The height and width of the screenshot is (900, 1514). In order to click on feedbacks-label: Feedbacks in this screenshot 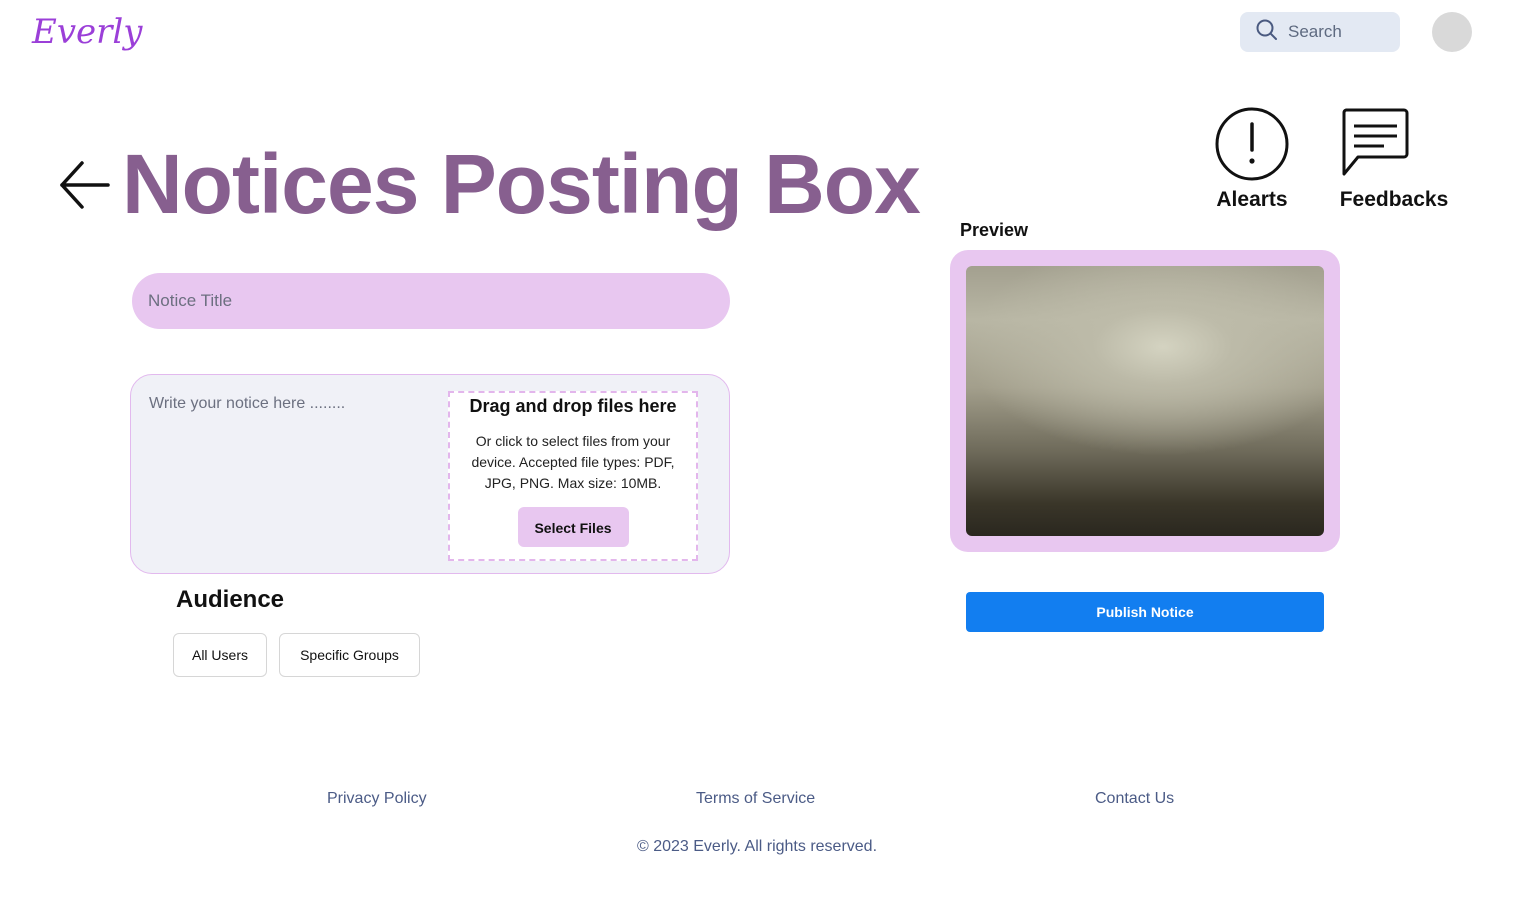, I will do `click(1394, 199)`.